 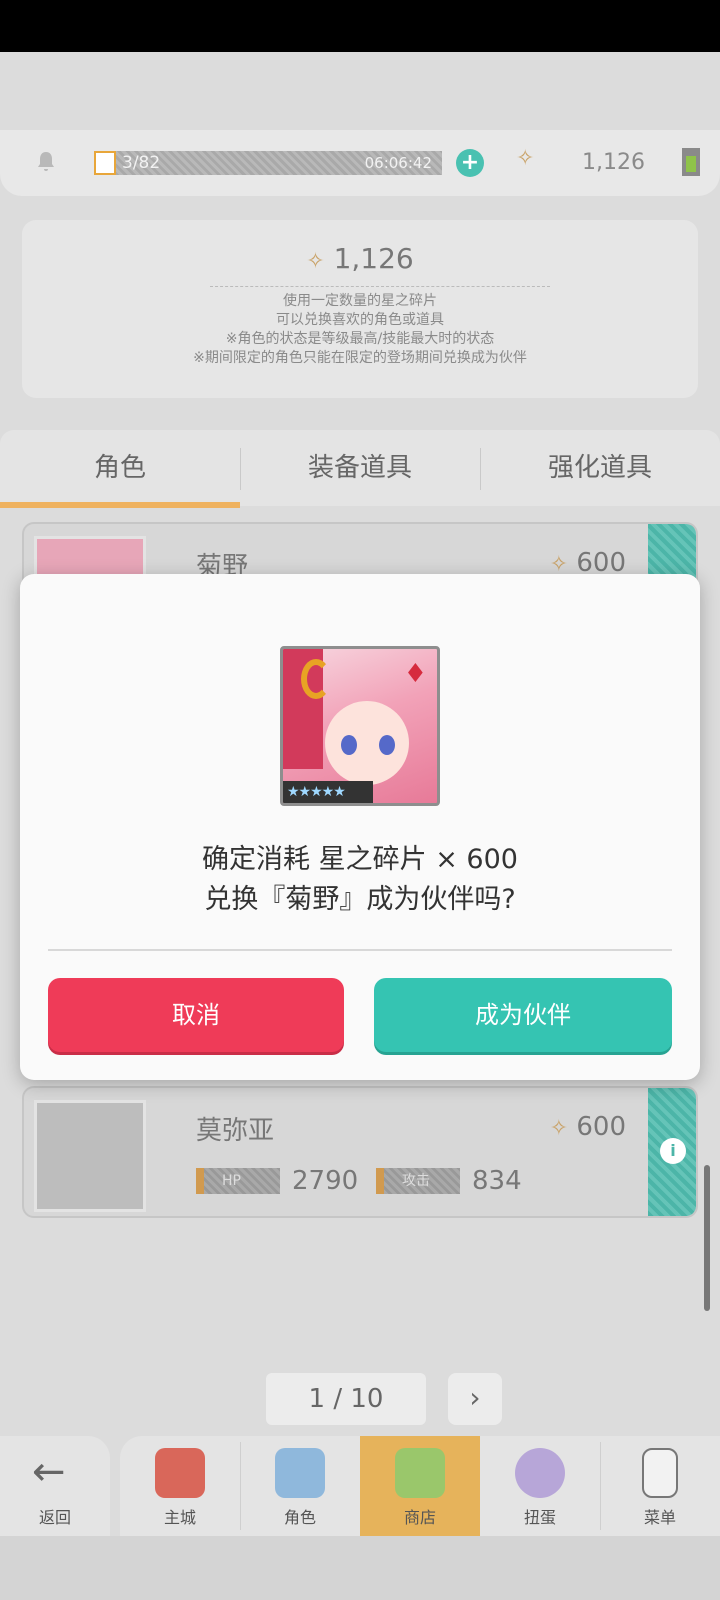 What do you see at coordinates (360, 339) in the screenshot?
I see `info-line: ※角色的状态是等级最高/技能最大时的状态` at bounding box center [360, 339].